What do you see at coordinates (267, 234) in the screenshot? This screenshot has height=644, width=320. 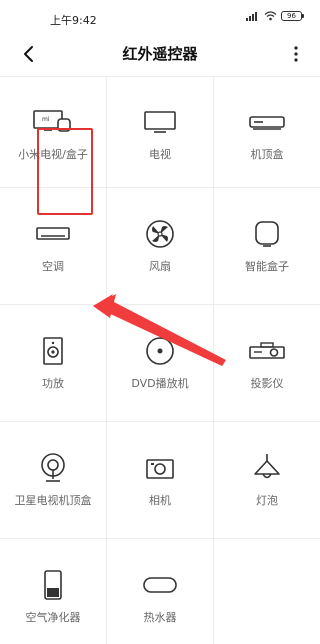 I see `smart-box-icon` at bounding box center [267, 234].